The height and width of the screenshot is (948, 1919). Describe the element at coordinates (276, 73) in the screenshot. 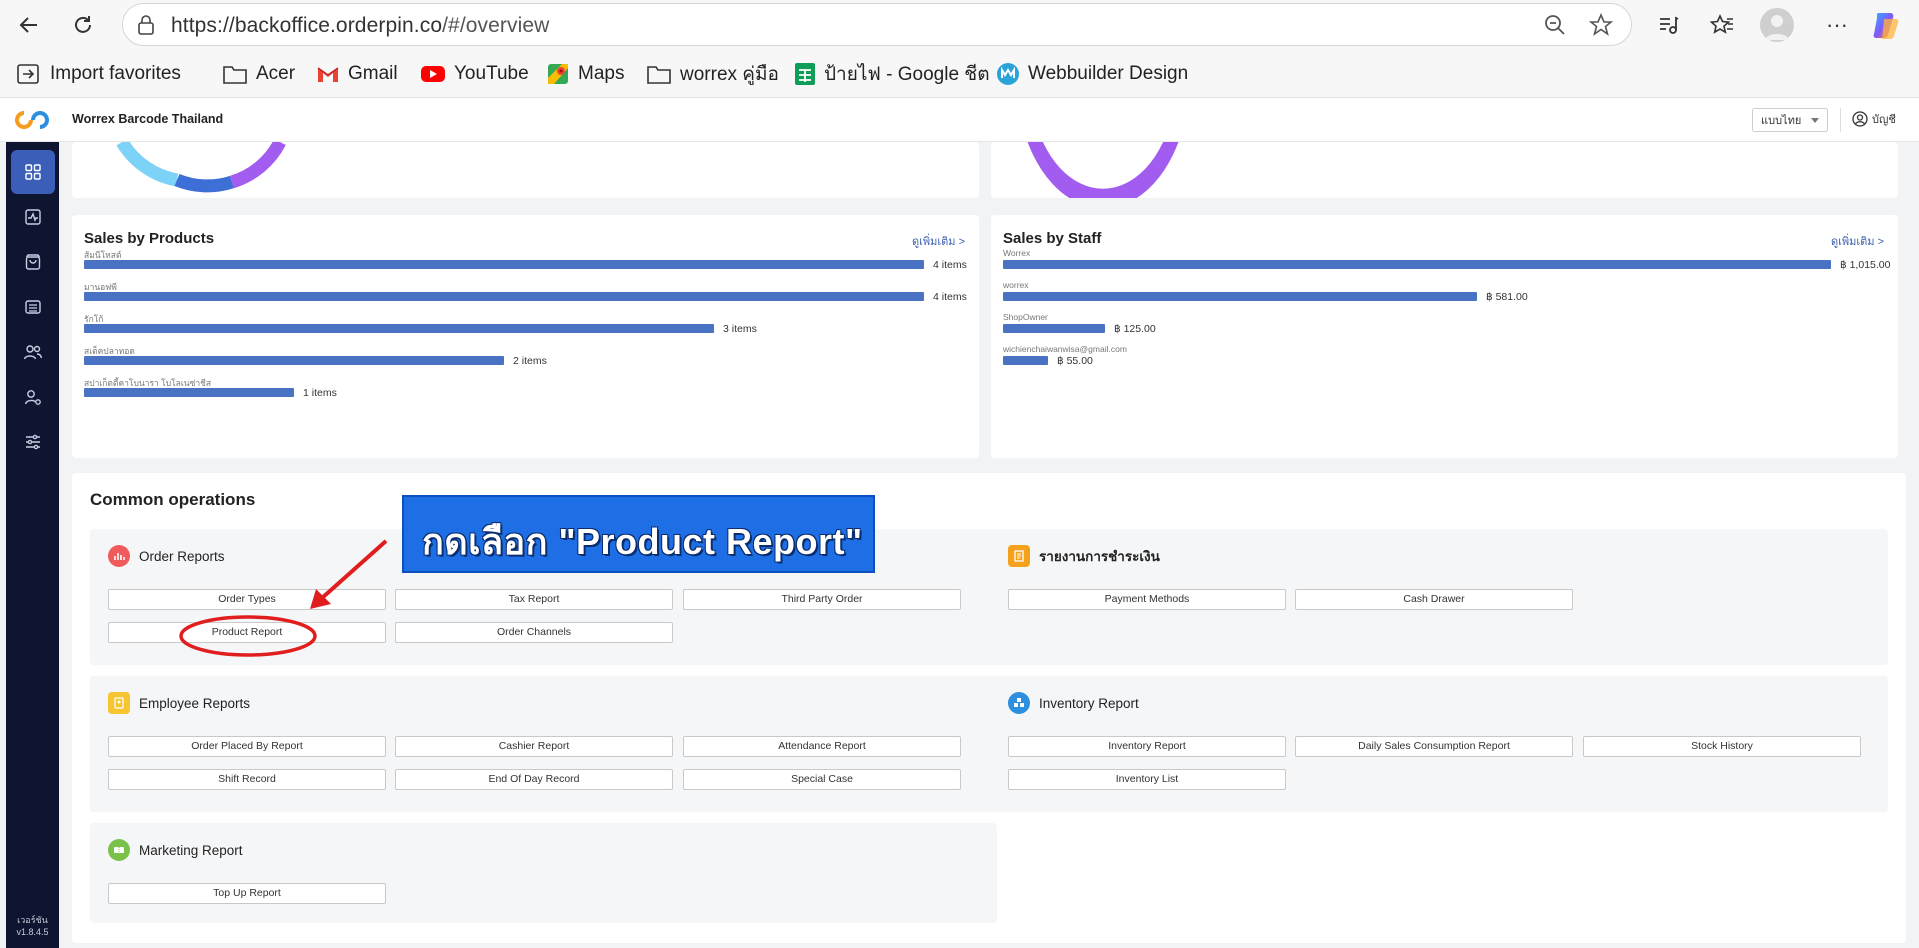

I see `bookmark-label: Acer` at that location.